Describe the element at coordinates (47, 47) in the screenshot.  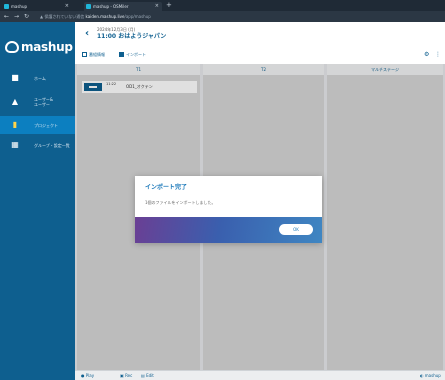
I see `brand-name: mashup` at that location.